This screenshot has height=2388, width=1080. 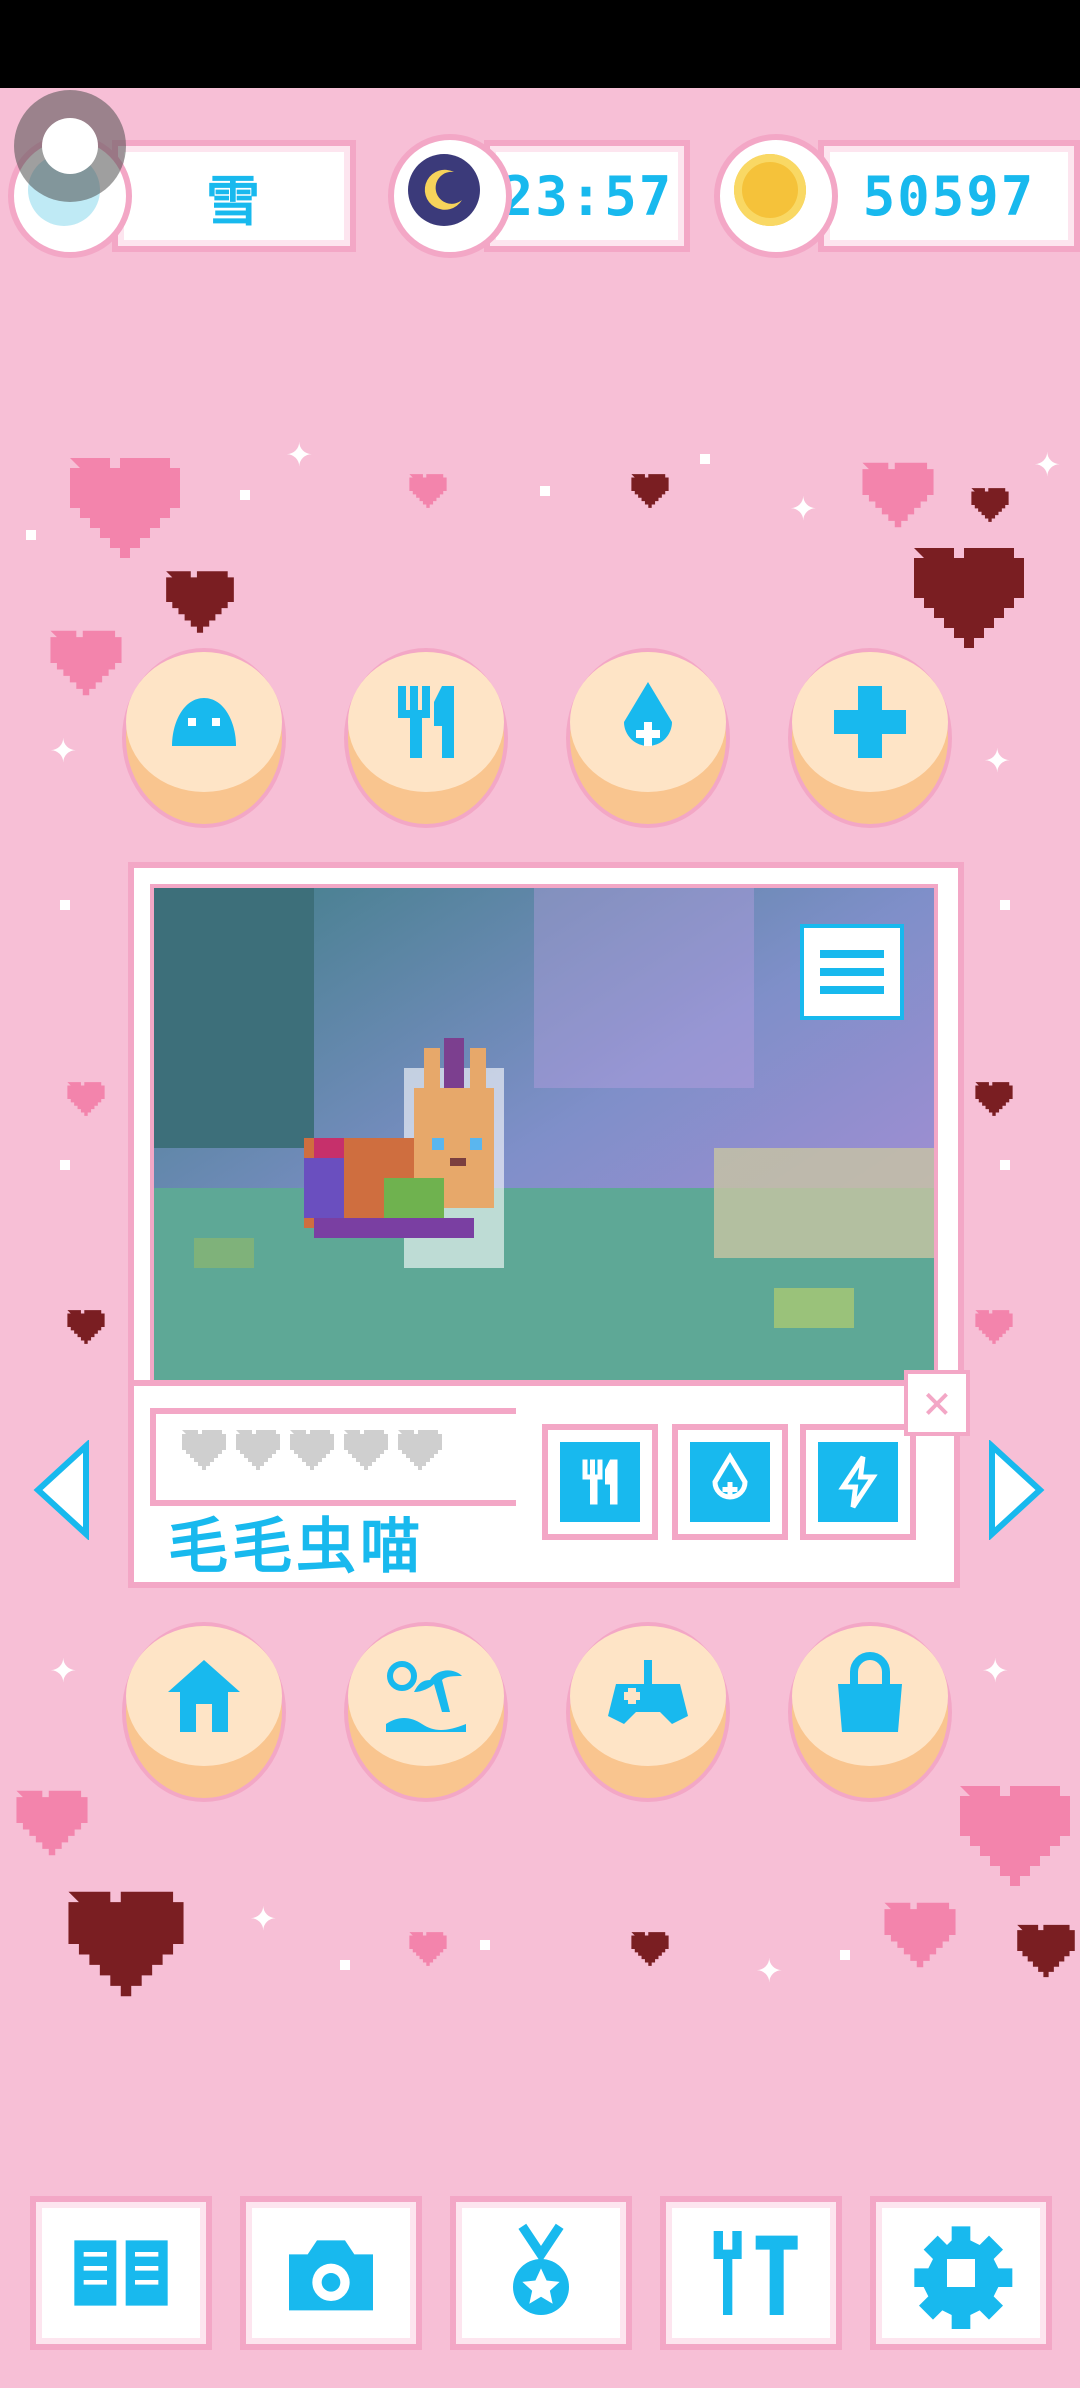 I want to click on heal-button, so click(x=870, y=738).